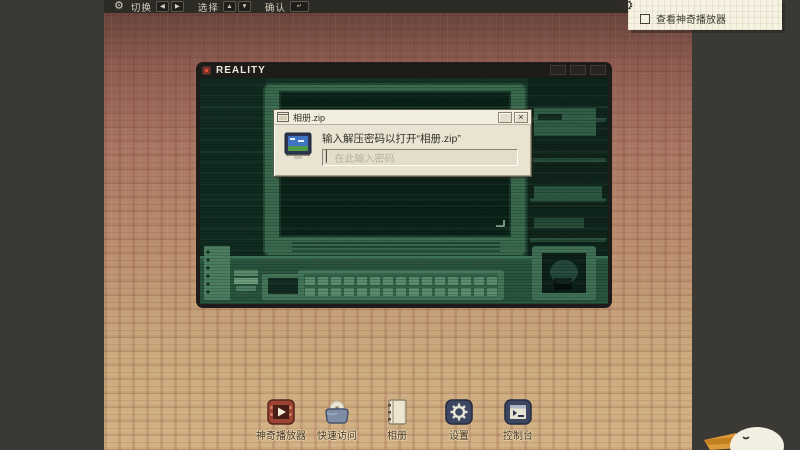 Image resolution: width=800 pixels, height=450 pixels. I want to click on icon-label: 相册, so click(397, 436).